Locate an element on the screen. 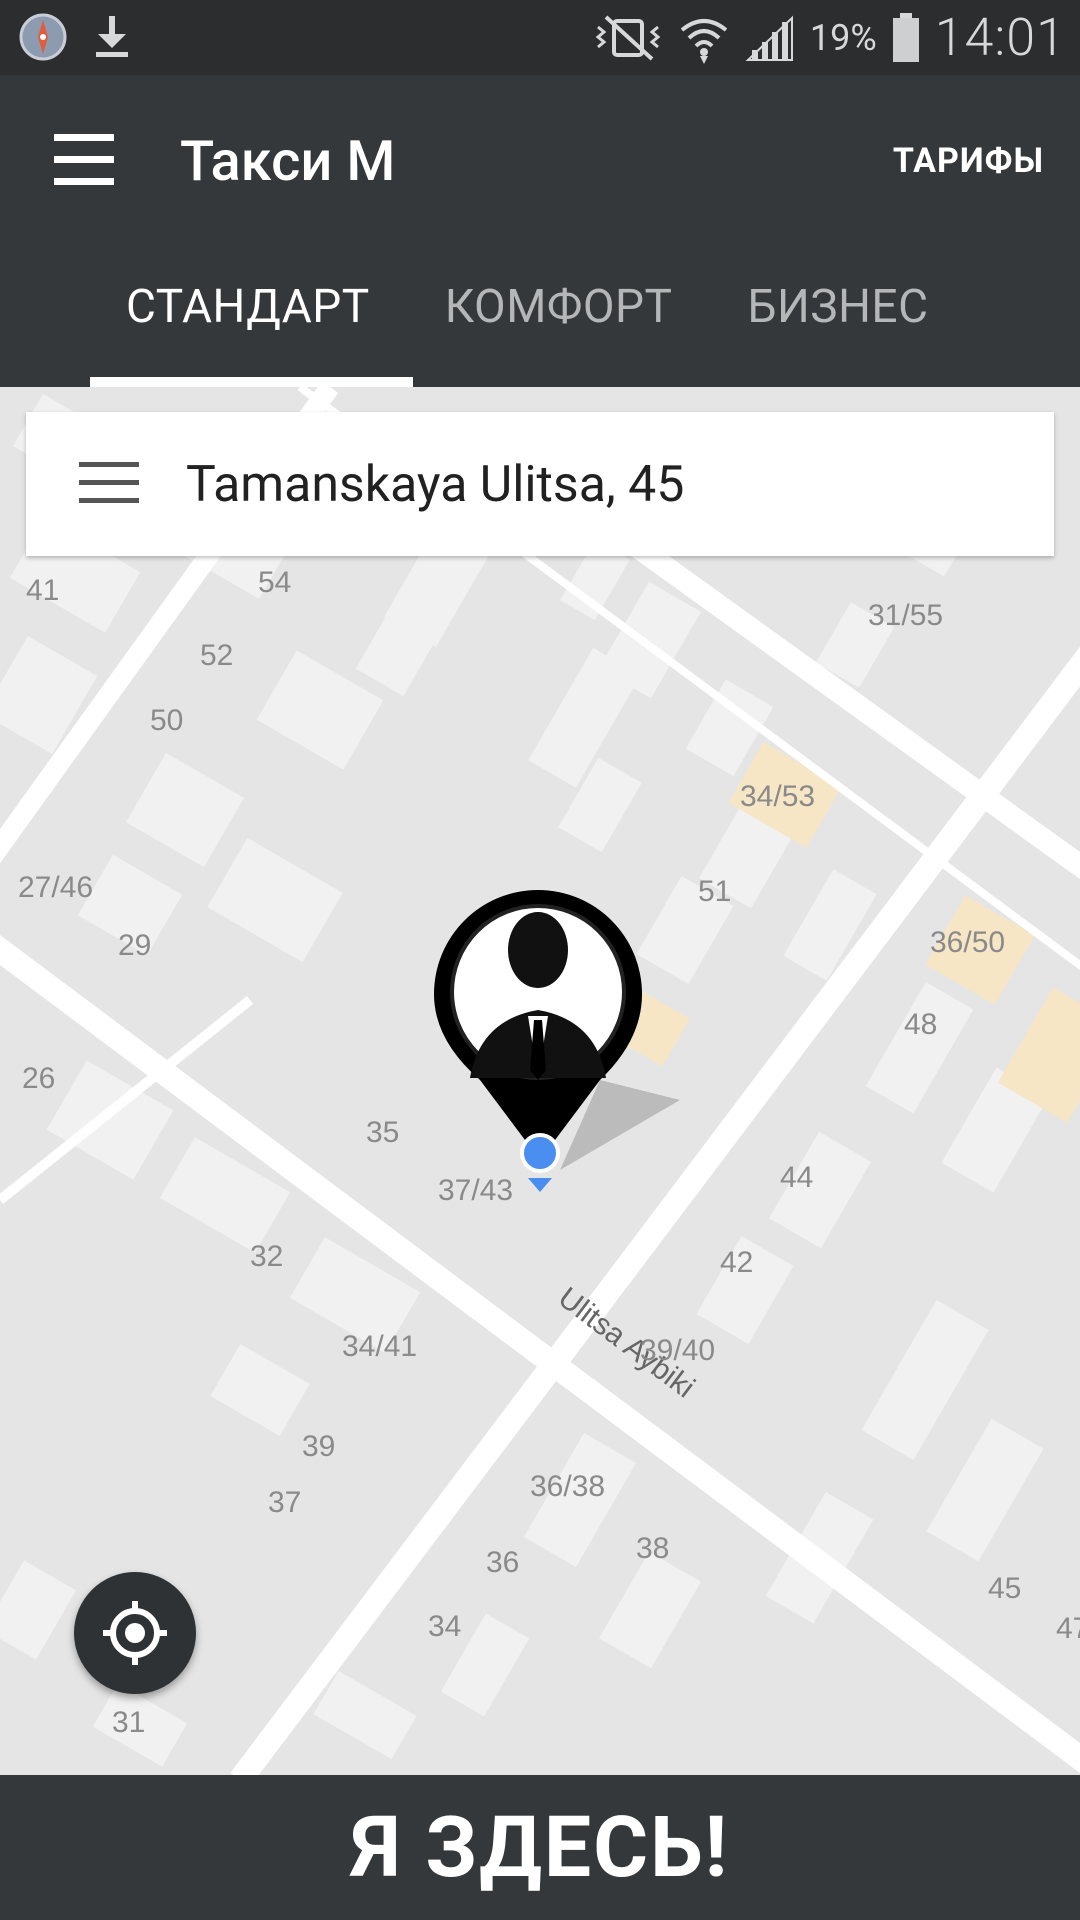 Image resolution: width=1080 pixels, height=1920 pixels. app-title: Такси М is located at coordinates (288, 161).